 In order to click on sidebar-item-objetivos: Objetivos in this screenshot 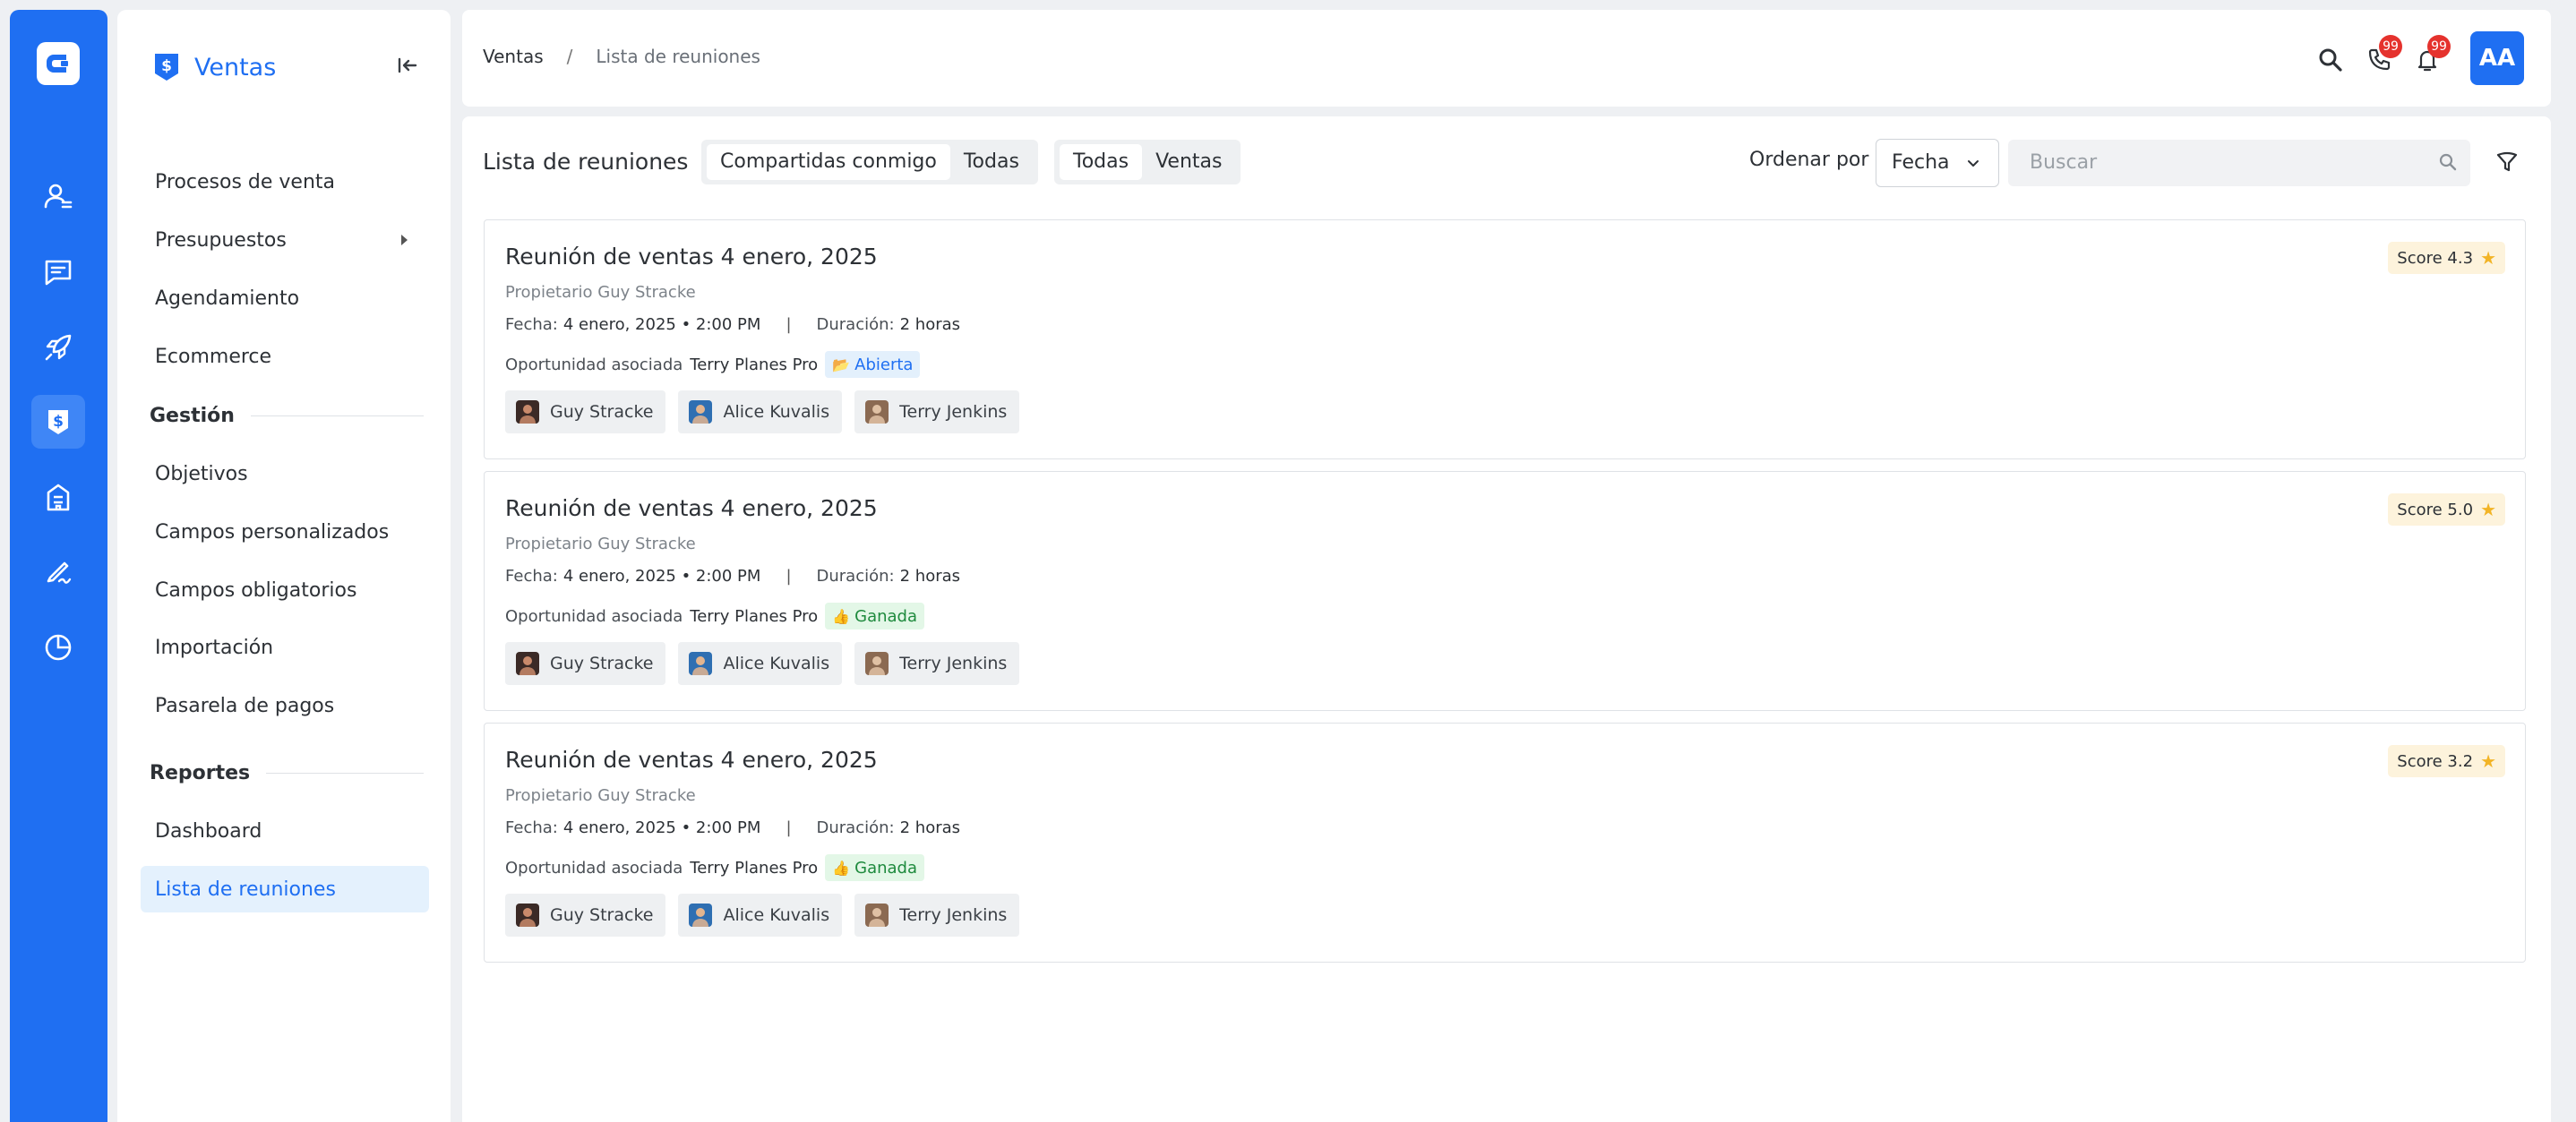, I will do `click(285, 473)`.